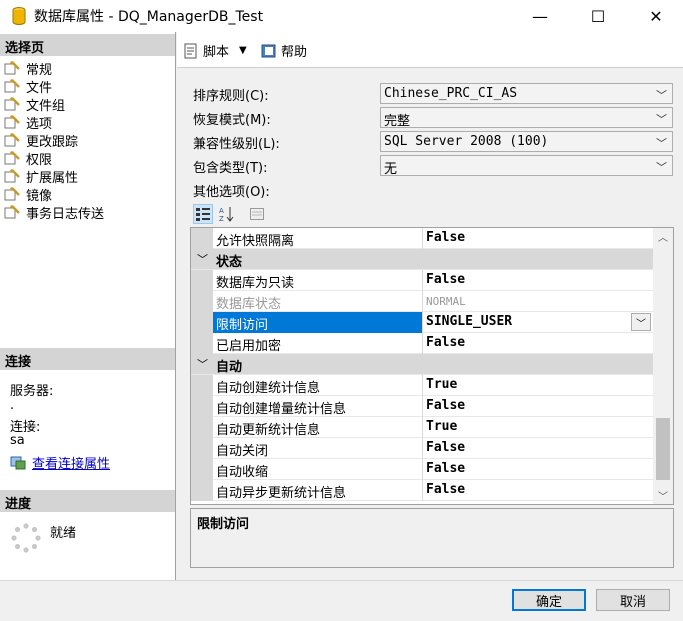 This screenshot has width=683, height=621. Describe the element at coordinates (341, 16) in the screenshot. I see `title-bar: 数据库属性 - DQ_ManagerDB_Test — ☐ ✕` at that location.